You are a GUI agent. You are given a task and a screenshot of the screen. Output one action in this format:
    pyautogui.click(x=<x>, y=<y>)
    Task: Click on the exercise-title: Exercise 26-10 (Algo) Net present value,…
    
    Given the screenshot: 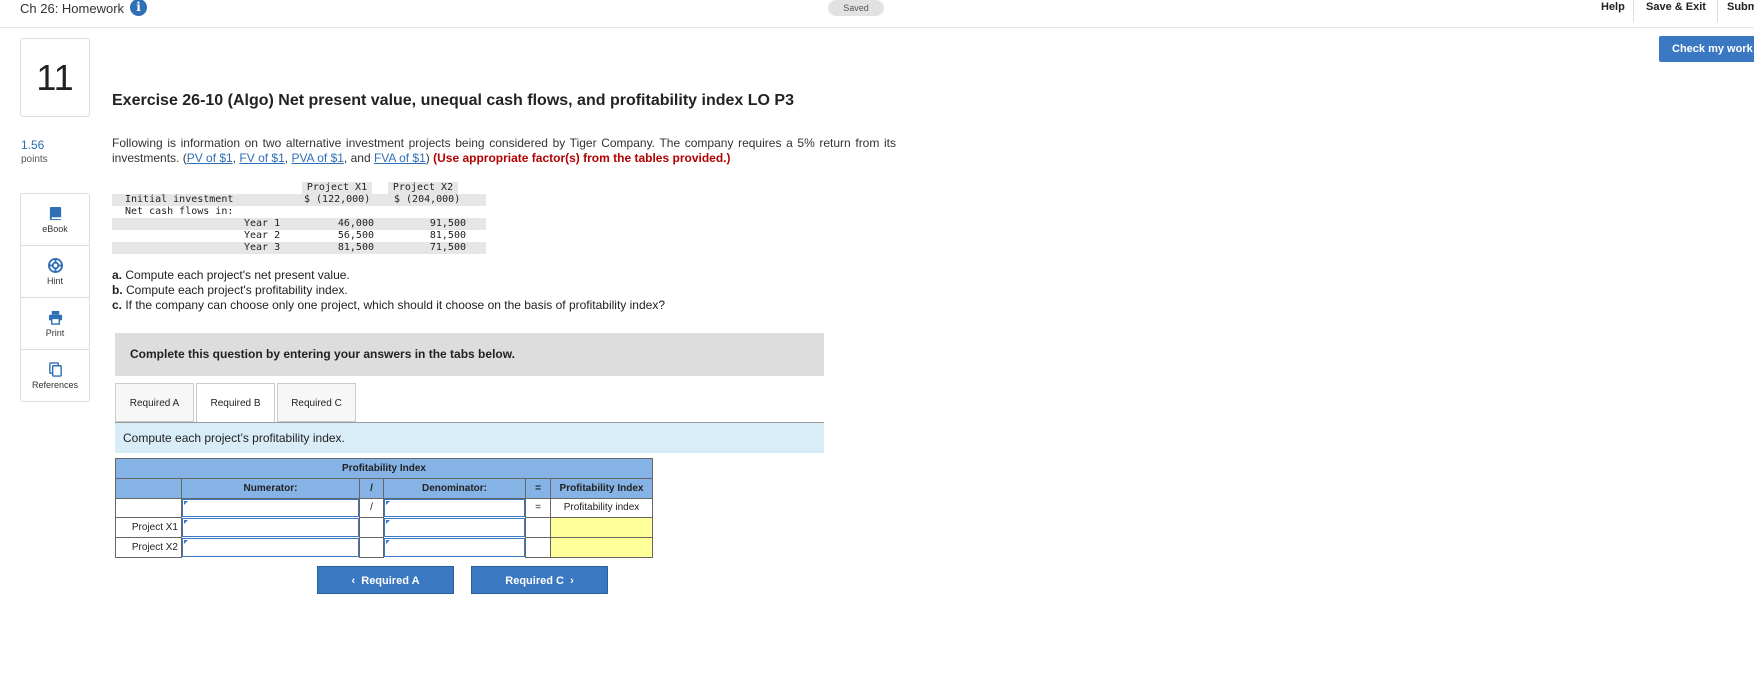 What is the action you would take?
    pyautogui.click(x=453, y=100)
    